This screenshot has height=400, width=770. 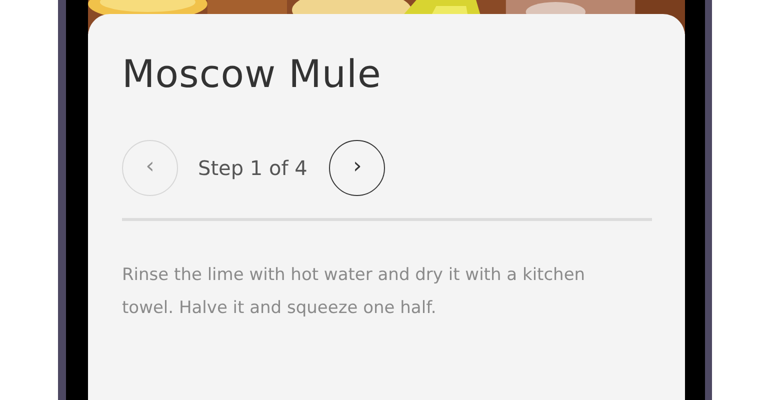 I want to click on next-button: ›, so click(x=357, y=168).